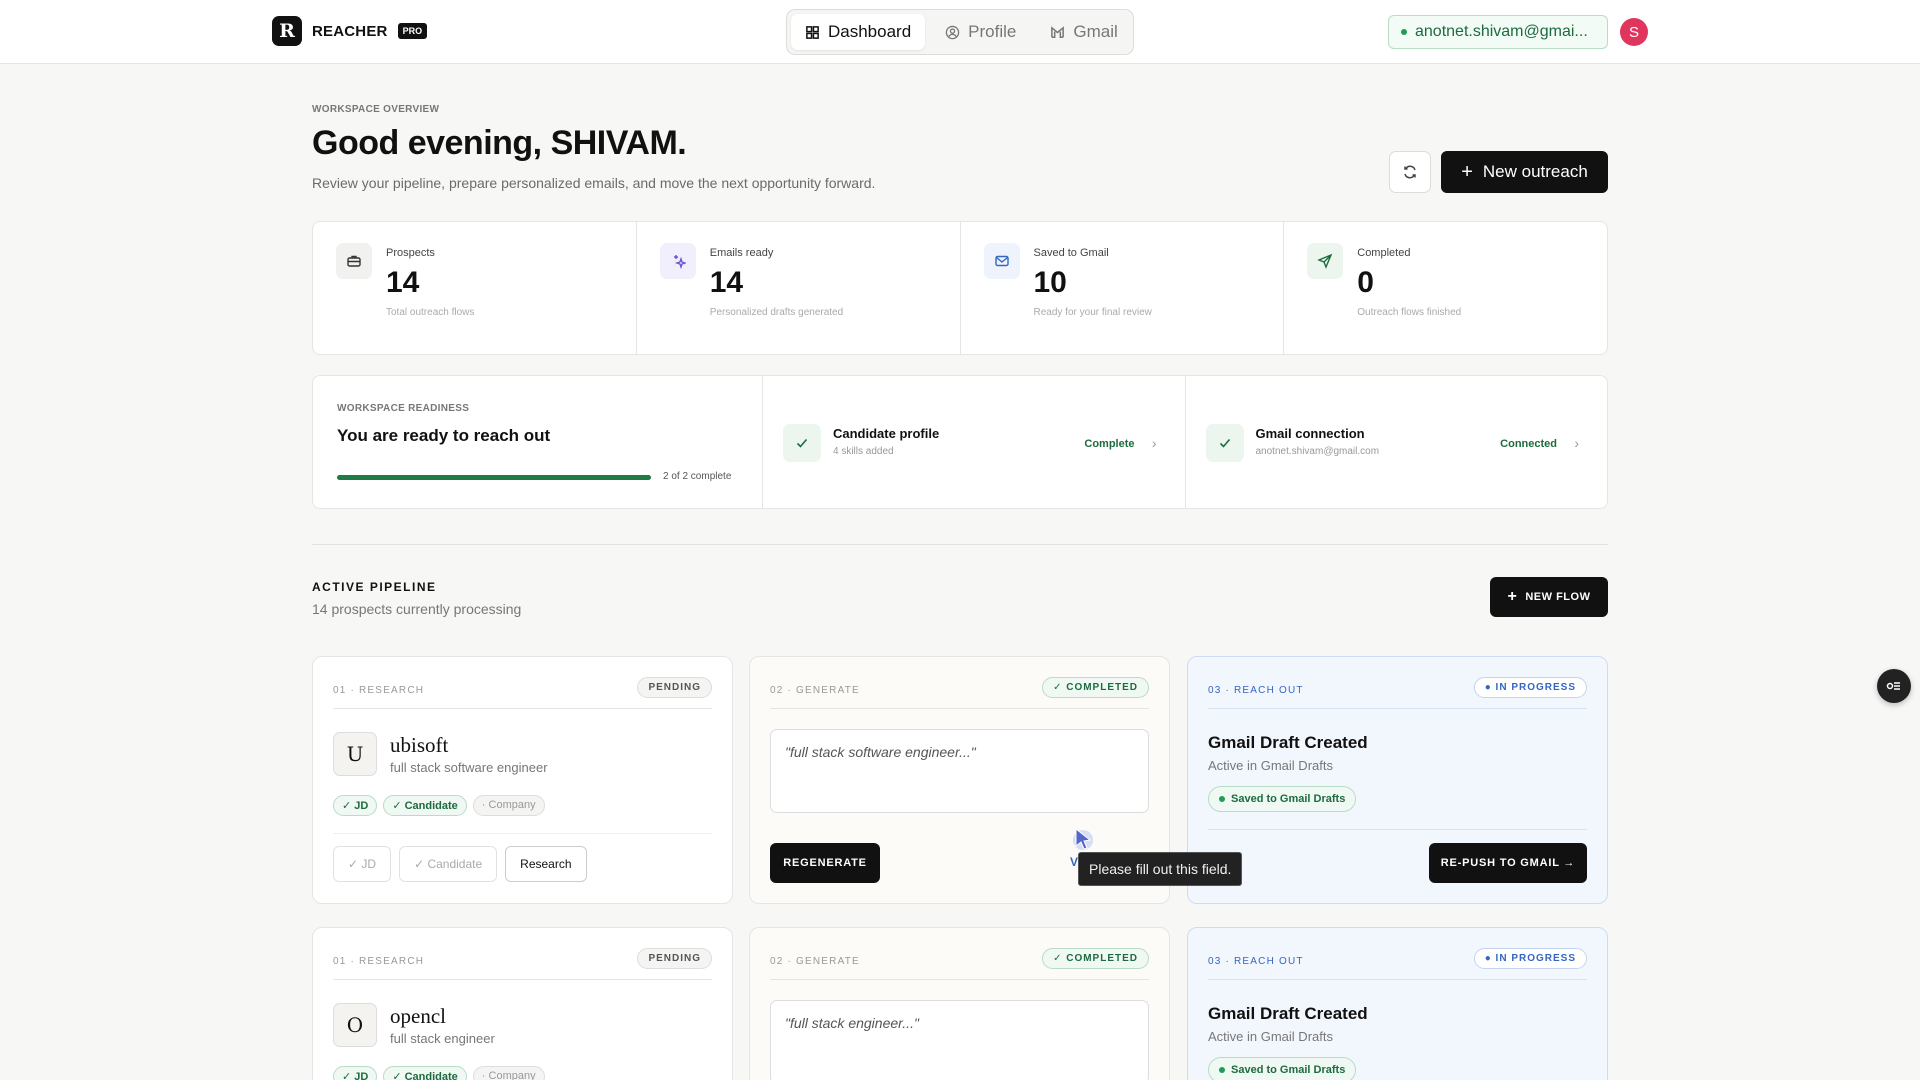 The image size is (1920, 1080). I want to click on readiness-progress-track, so click(494, 477).